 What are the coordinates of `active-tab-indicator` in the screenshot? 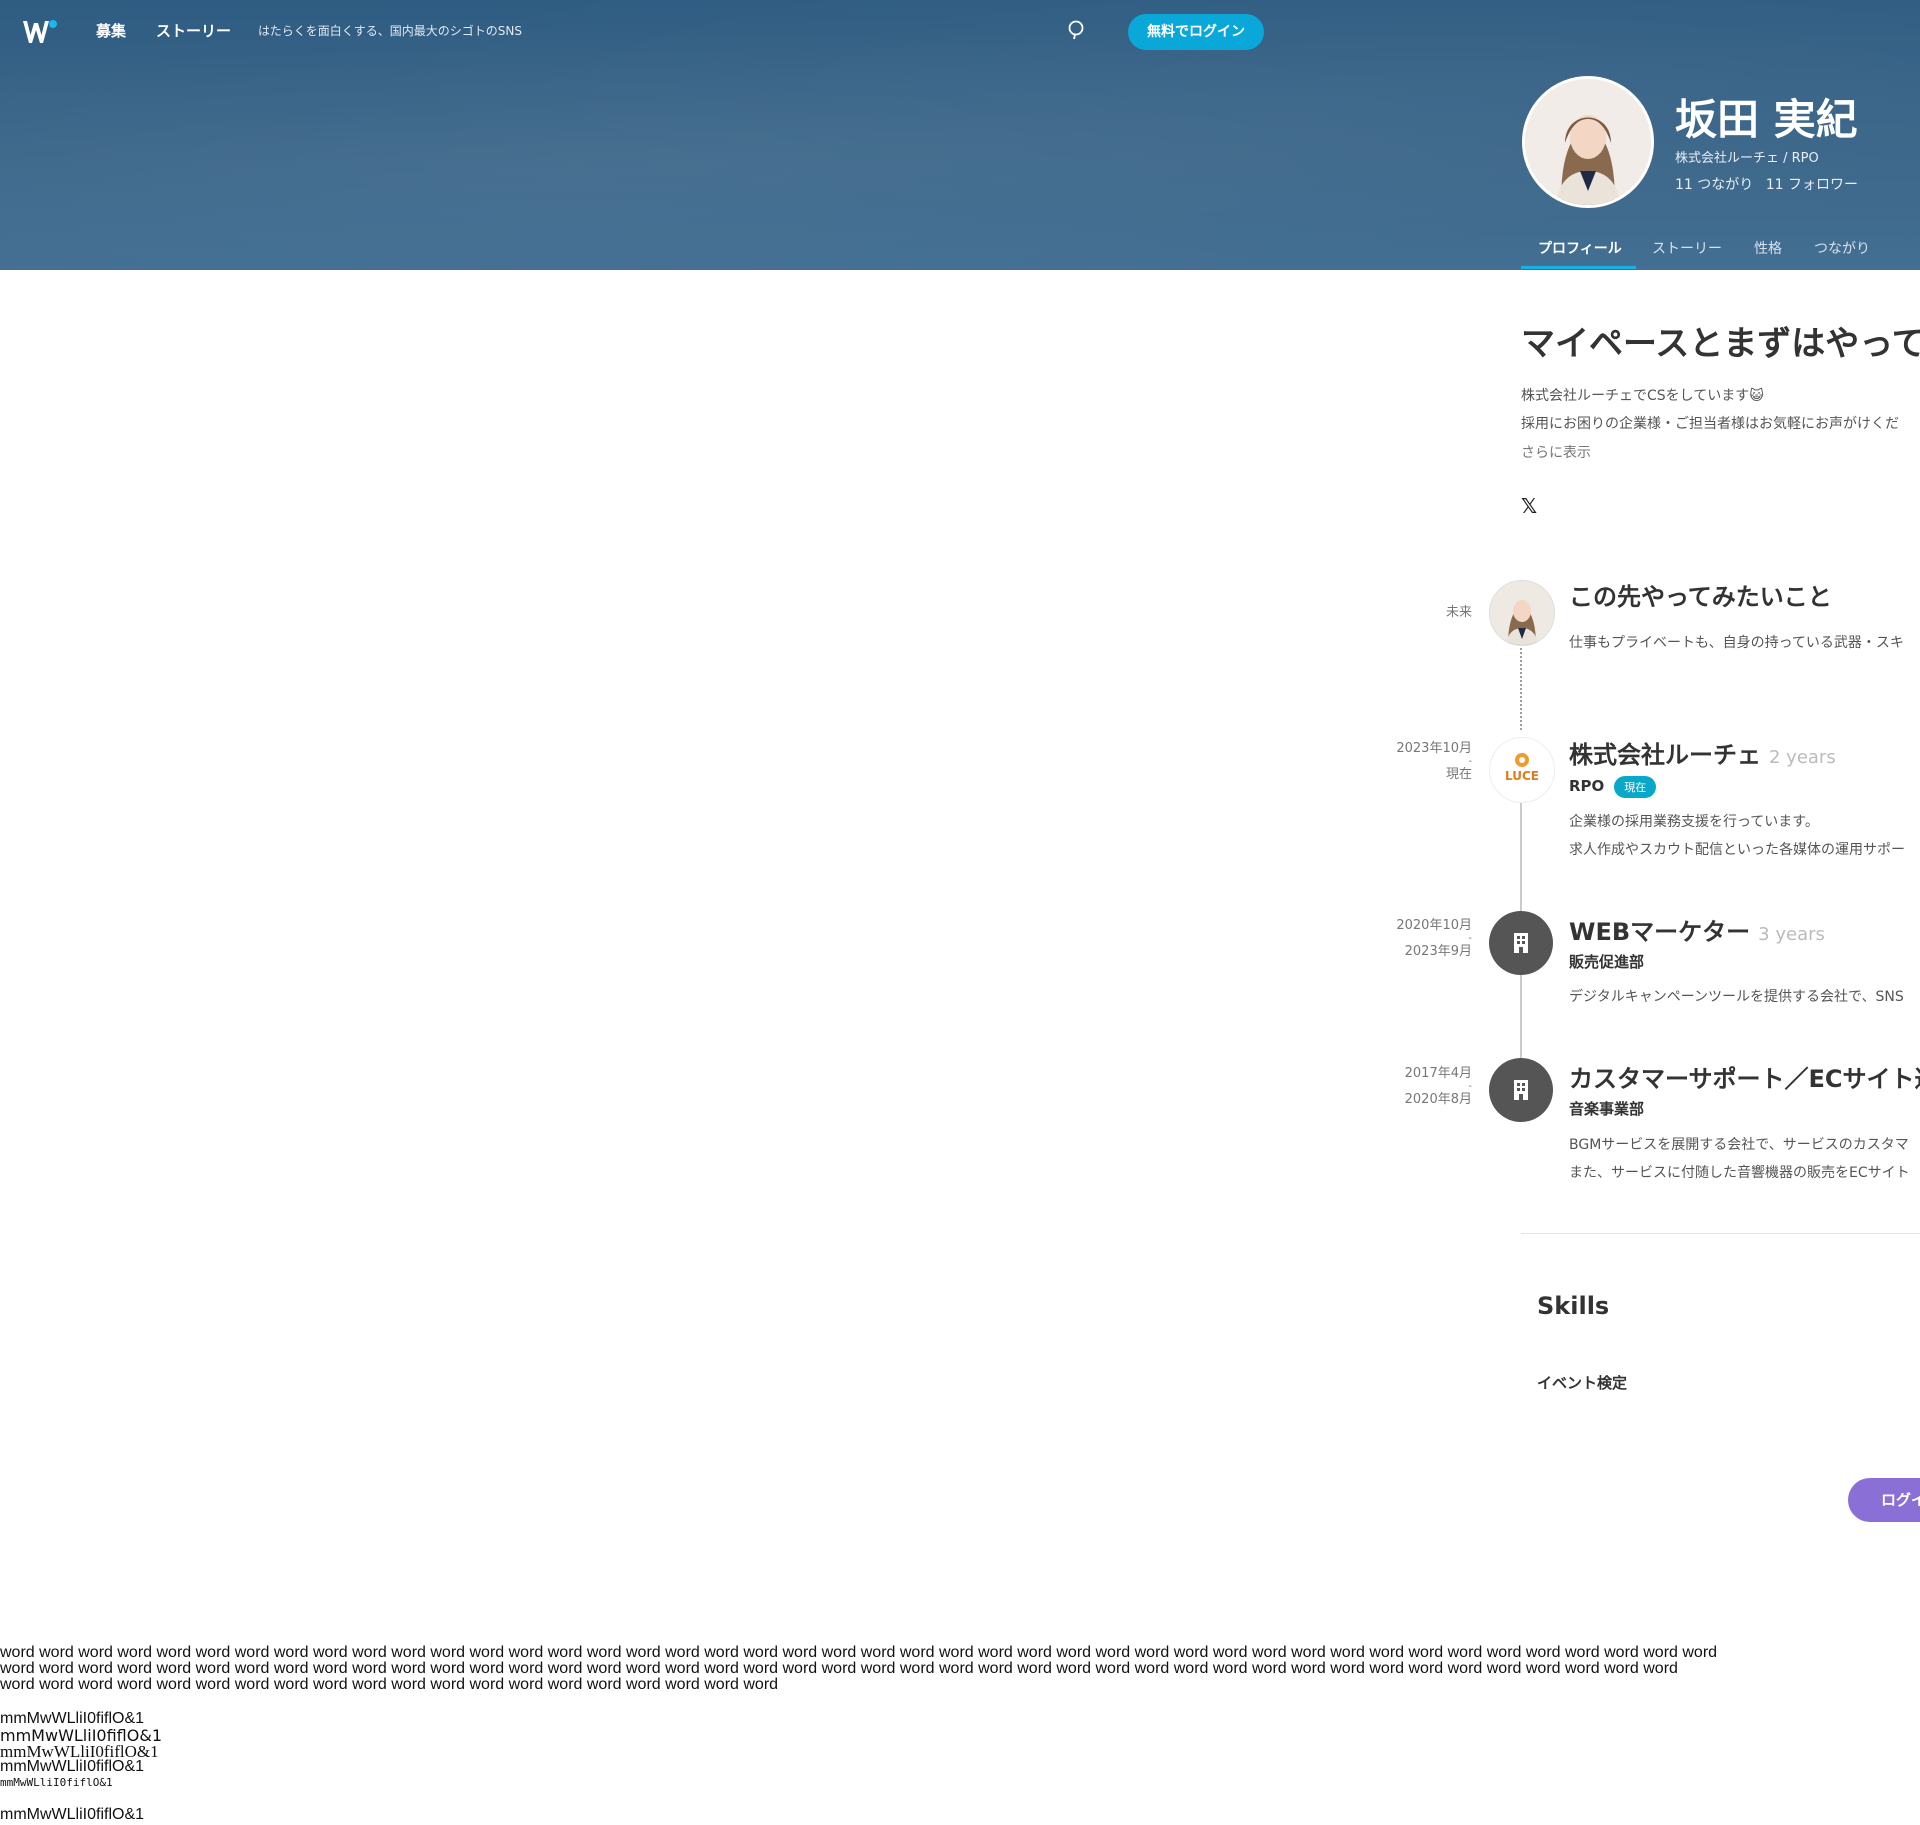 It's located at (1578, 267).